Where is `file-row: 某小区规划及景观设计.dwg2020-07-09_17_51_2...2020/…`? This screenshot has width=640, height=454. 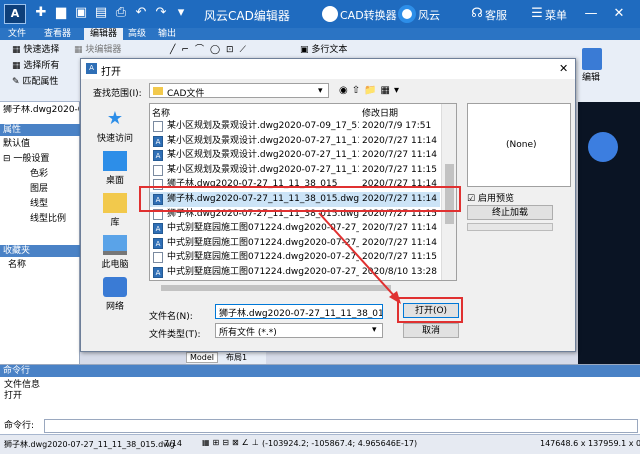 file-row: 某小区规划及景观设计.dwg2020-07-09_17_51_2...2020/… is located at coordinates (295, 126).